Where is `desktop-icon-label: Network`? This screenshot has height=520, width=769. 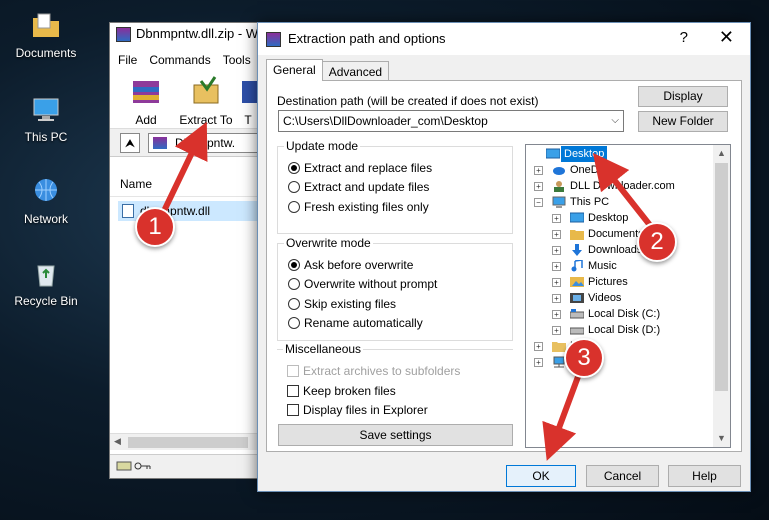 desktop-icon-label: Network is located at coordinates (45, 219).